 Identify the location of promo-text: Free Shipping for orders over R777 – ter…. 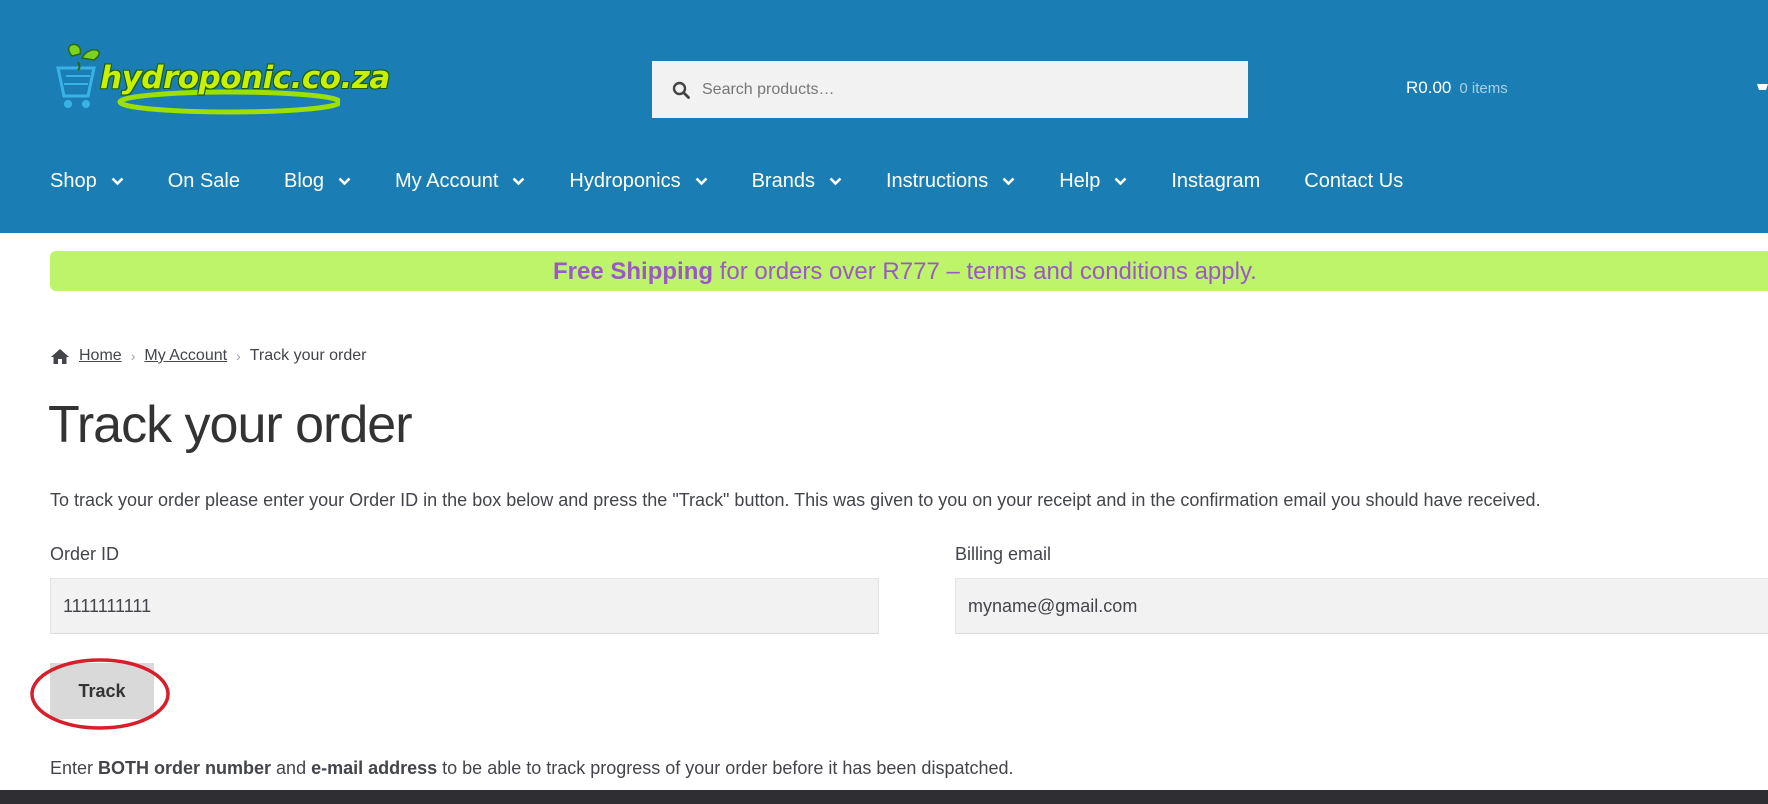
(905, 272).